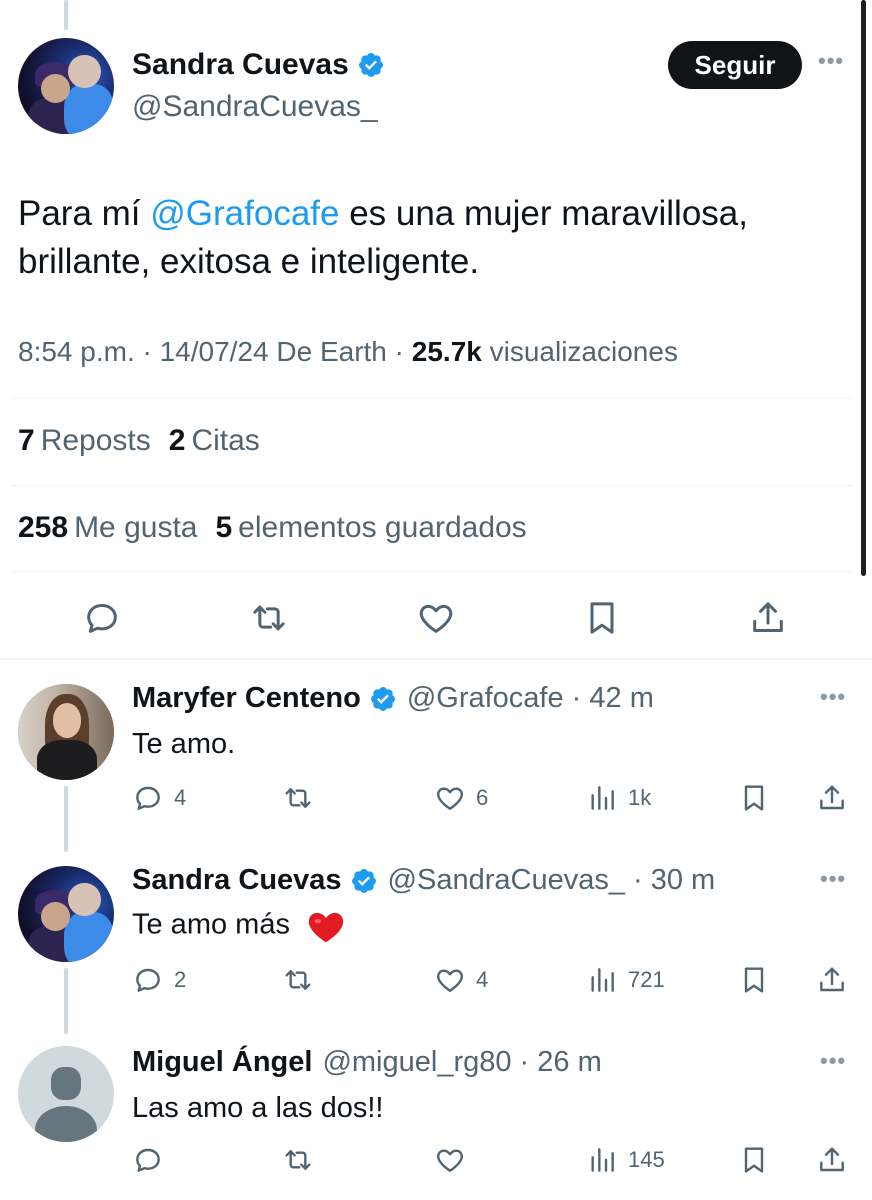  Describe the element at coordinates (225, 440) in the screenshot. I see `quotes-label: Citas` at that location.